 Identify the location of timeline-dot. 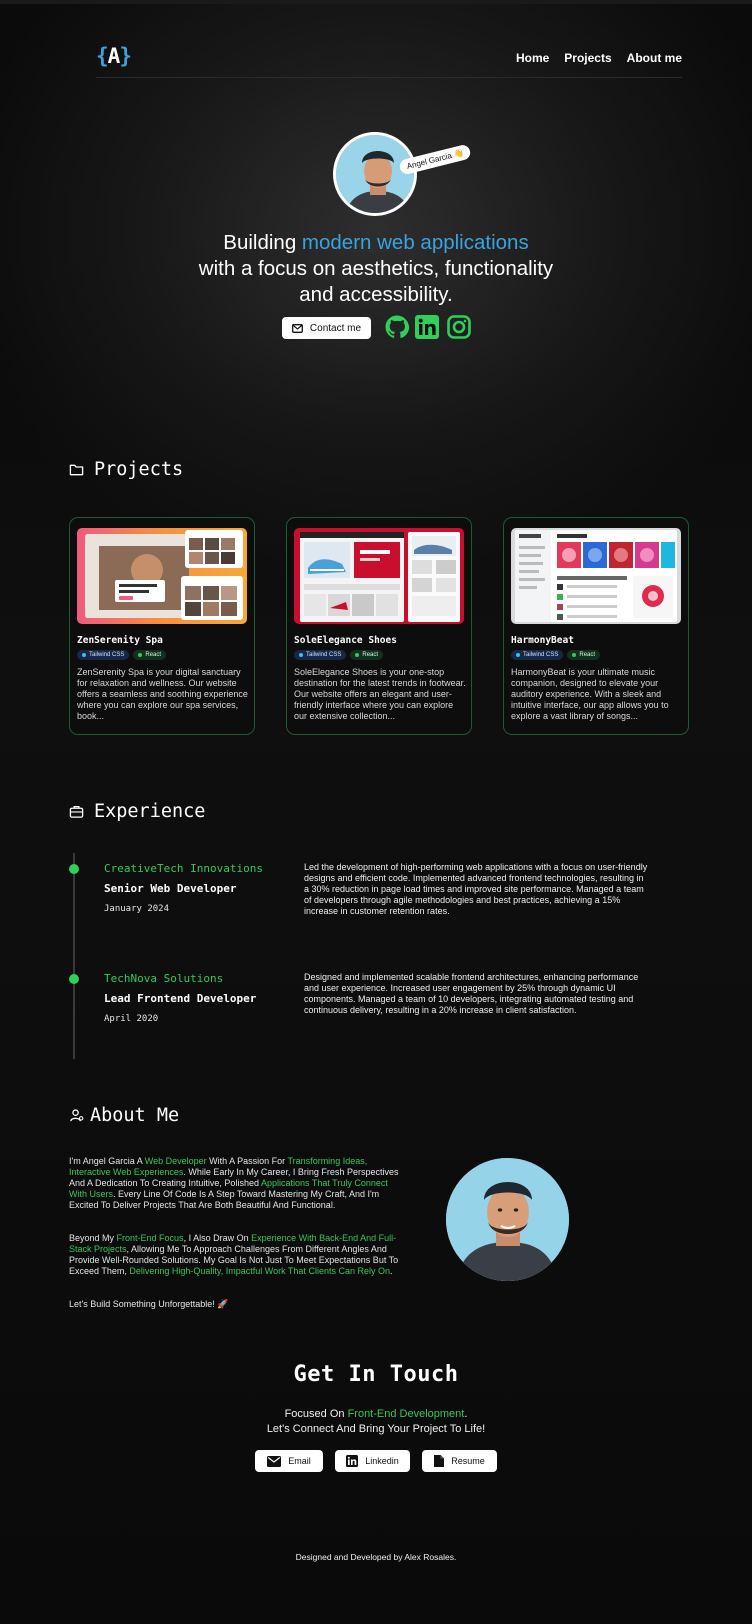
(74, 869).